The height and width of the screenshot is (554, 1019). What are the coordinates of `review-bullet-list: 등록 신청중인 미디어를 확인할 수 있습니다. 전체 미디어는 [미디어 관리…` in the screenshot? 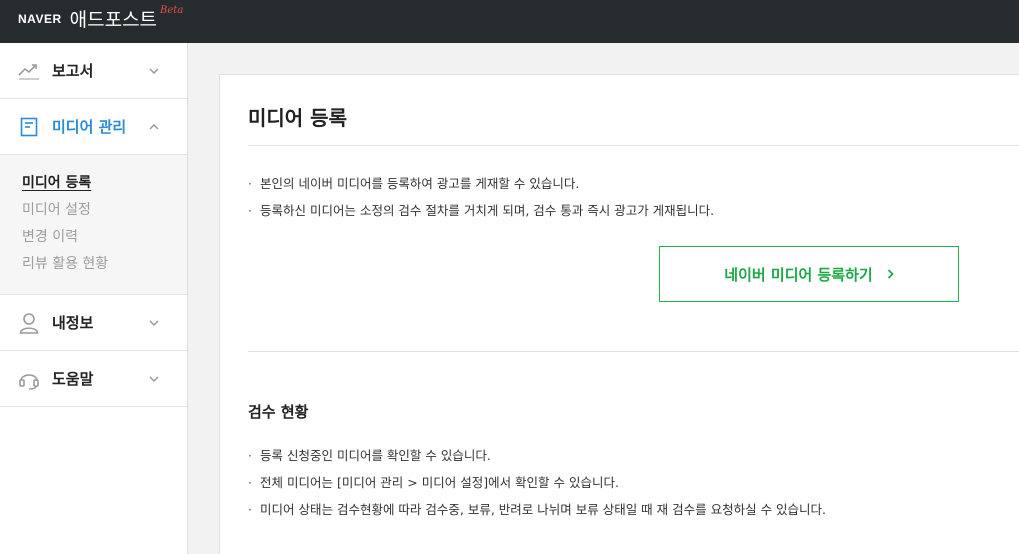 It's located at (537, 482).